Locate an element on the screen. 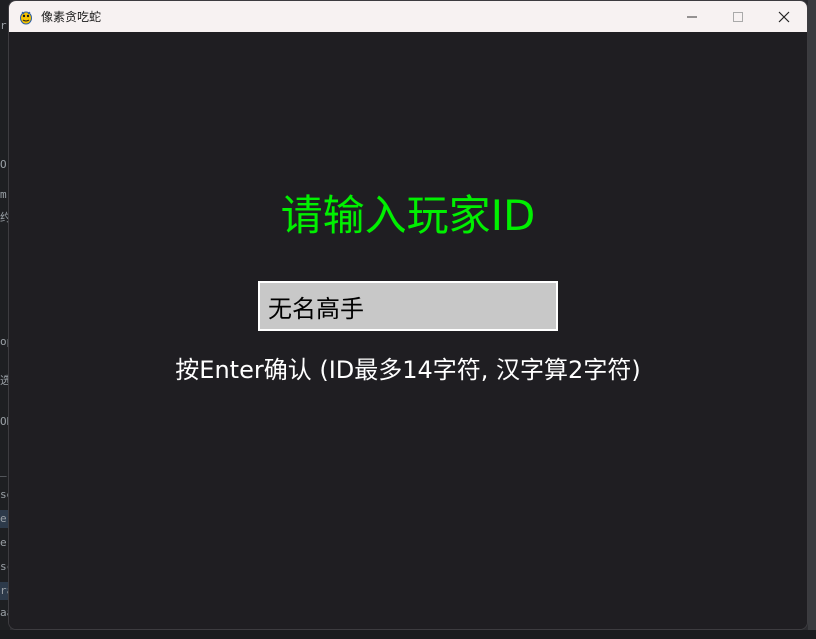 Image resolution: width=816 pixels, height=639 pixels. background-taskbar-edge is located at coordinates (408, 634).